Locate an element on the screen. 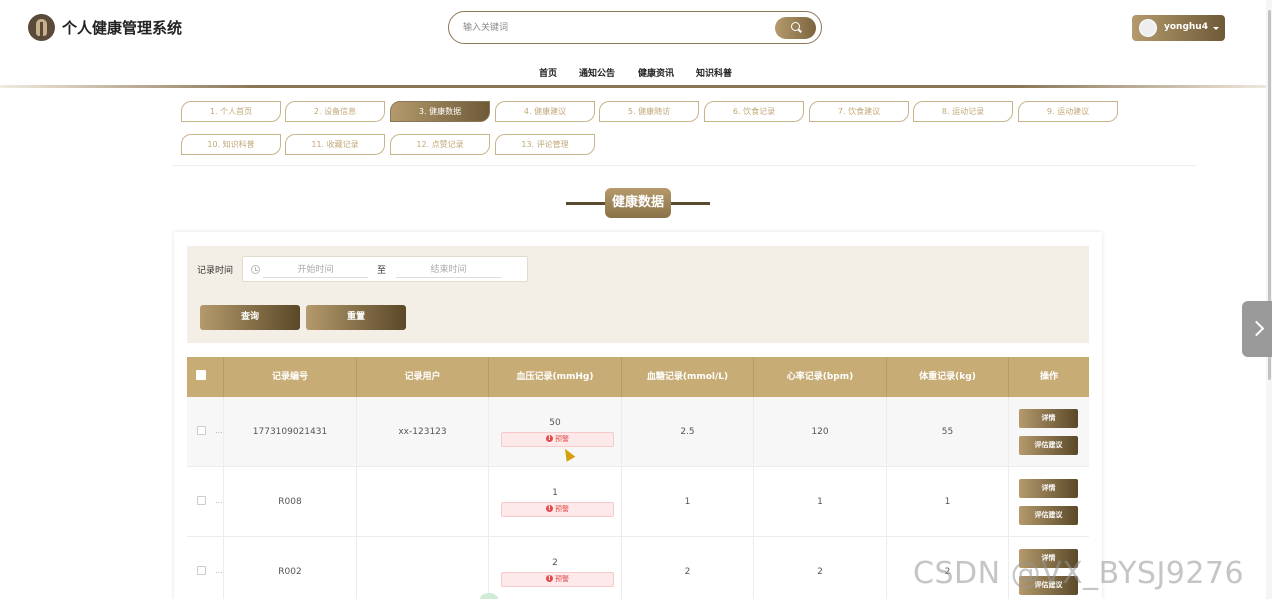 This screenshot has width=1272, height=599. col-record-user: 记录用户 is located at coordinates (423, 377).